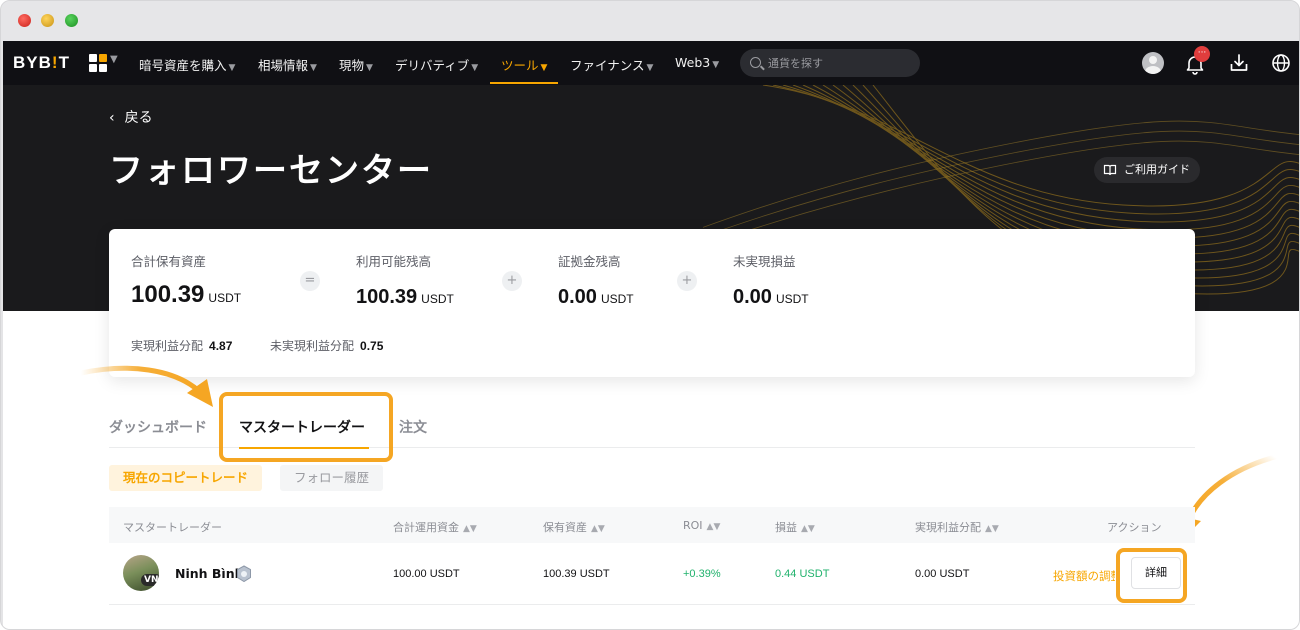 The height and width of the screenshot is (630, 1300). What do you see at coordinates (413, 427) in the screenshot?
I see `tab-orders: 注文` at bounding box center [413, 427].